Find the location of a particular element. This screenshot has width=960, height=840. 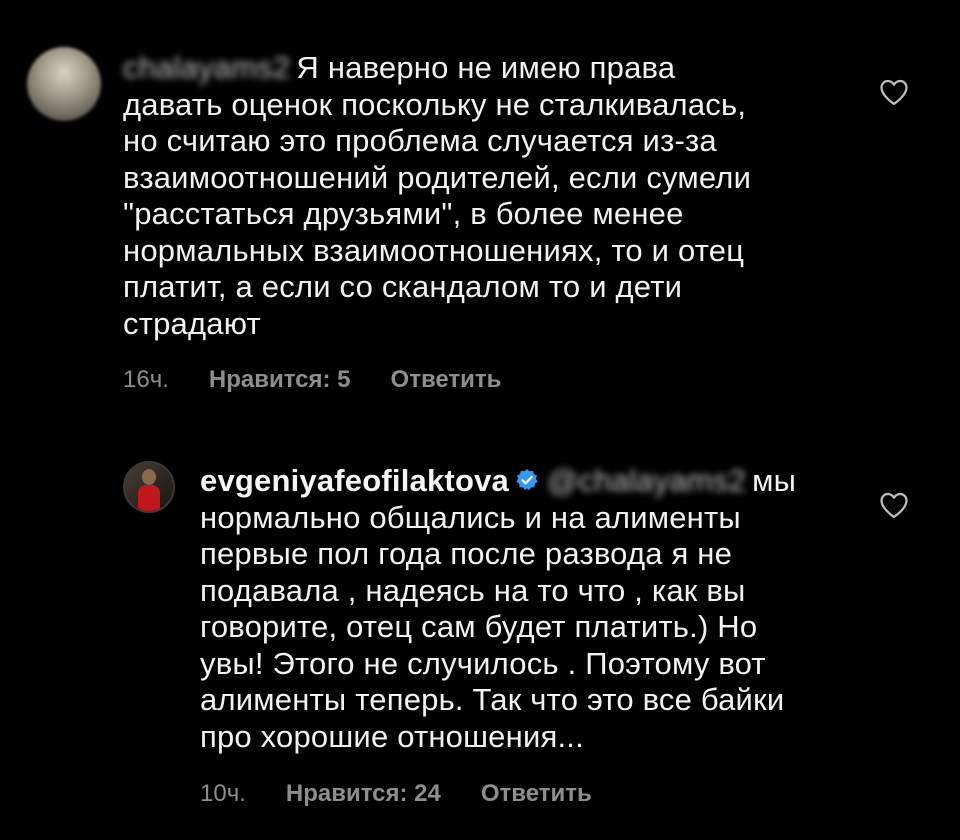

avatar-figure-head is located at coordinates (149, 477).